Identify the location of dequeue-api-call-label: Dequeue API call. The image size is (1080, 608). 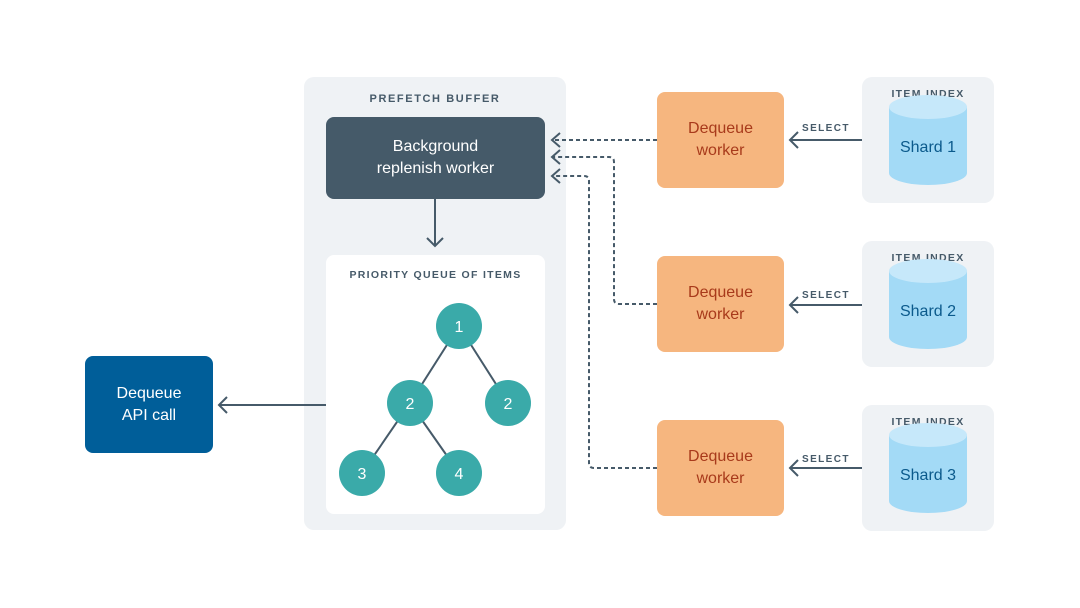
(149, 404).